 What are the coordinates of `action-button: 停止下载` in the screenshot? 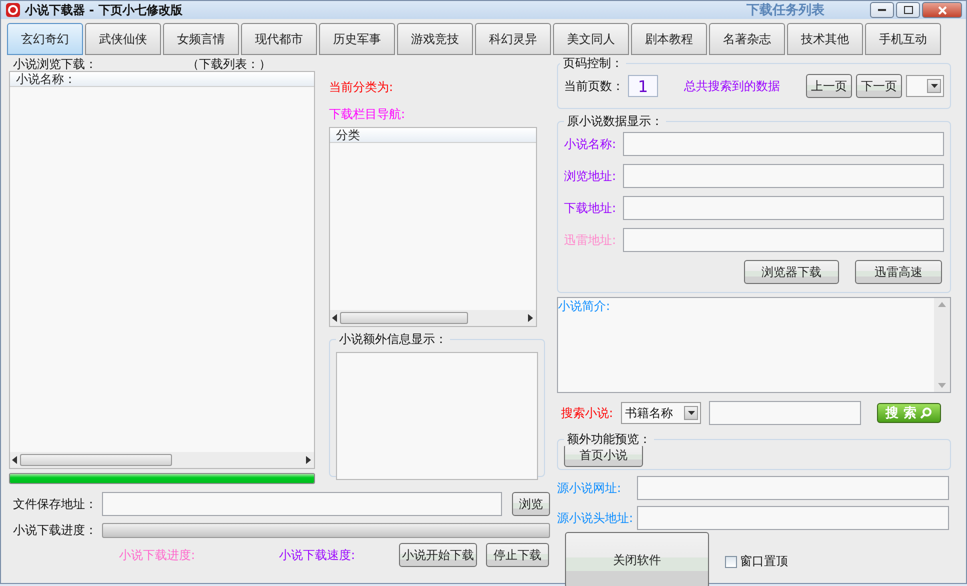 It's located at (517, 555).